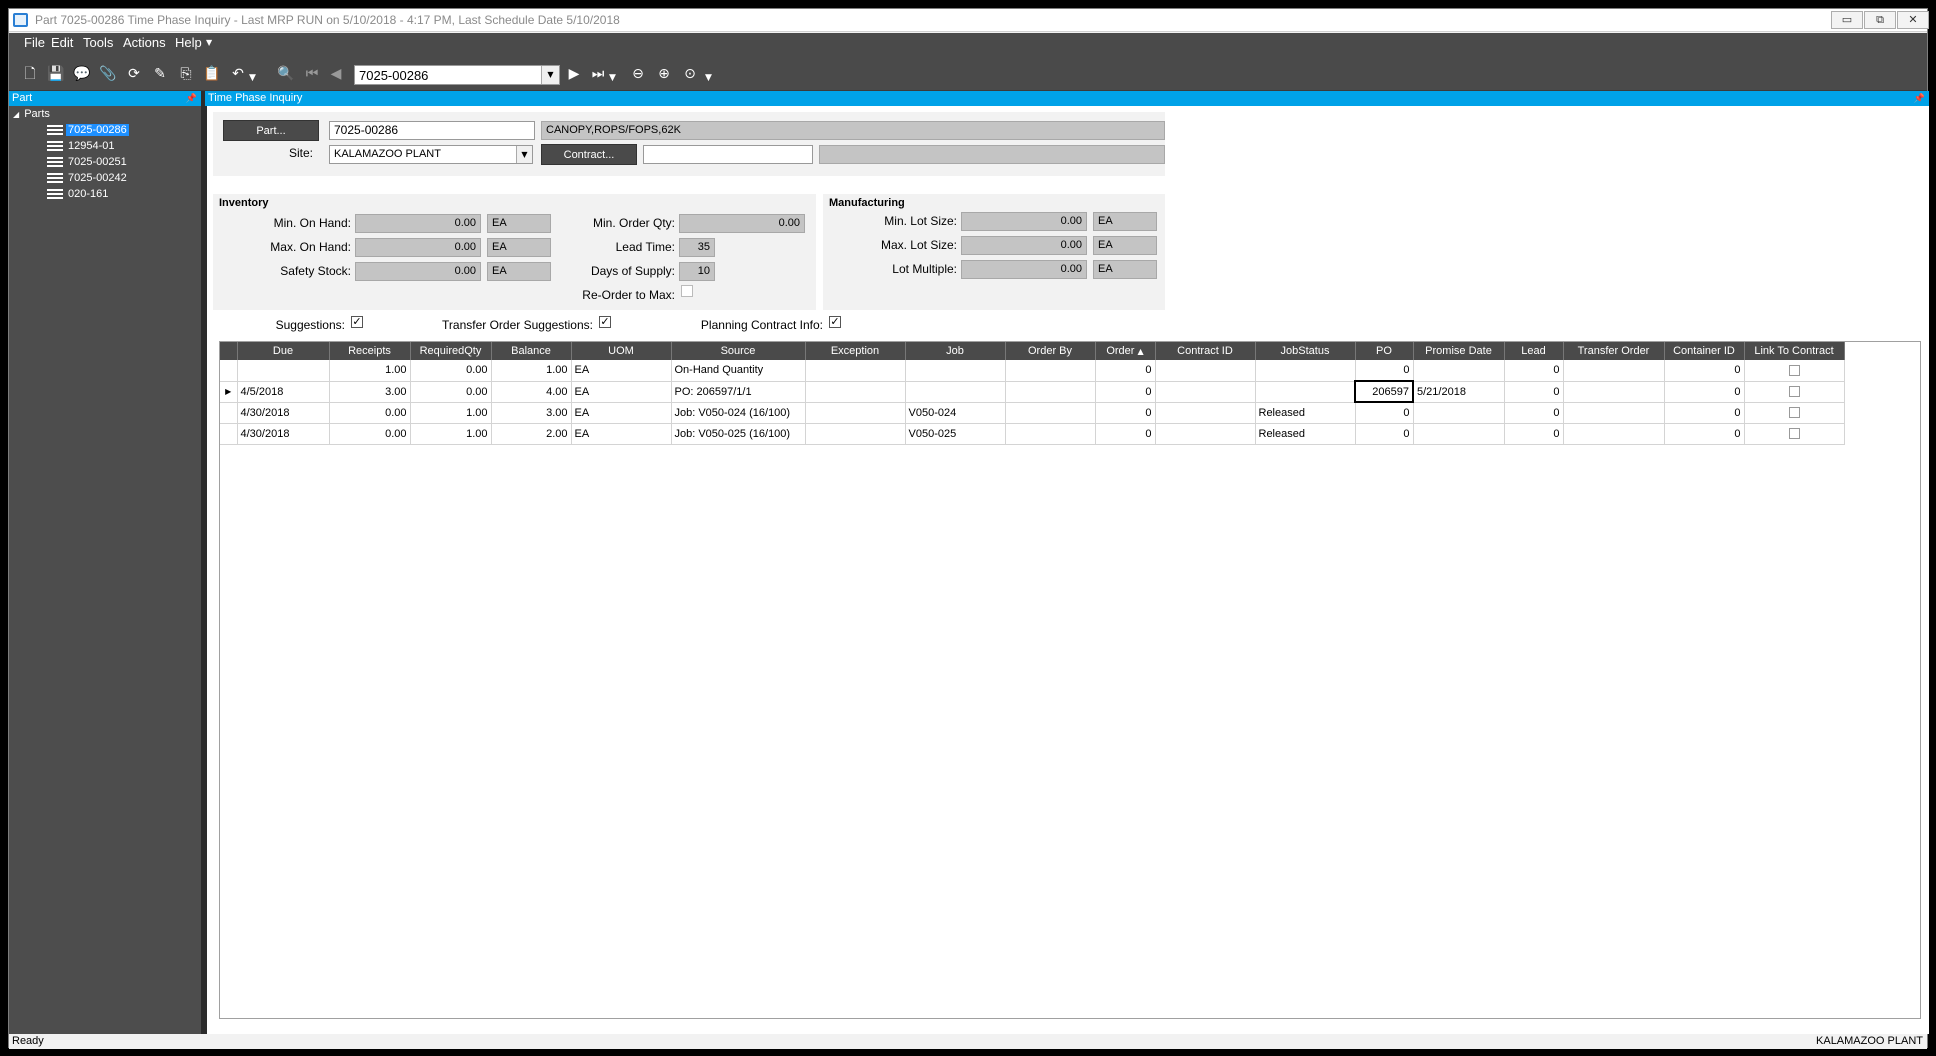  What do you see at coordinates (531, 392) in the screenshot?
I see `table-cell: 4.00` at bounding box center [531, 392].